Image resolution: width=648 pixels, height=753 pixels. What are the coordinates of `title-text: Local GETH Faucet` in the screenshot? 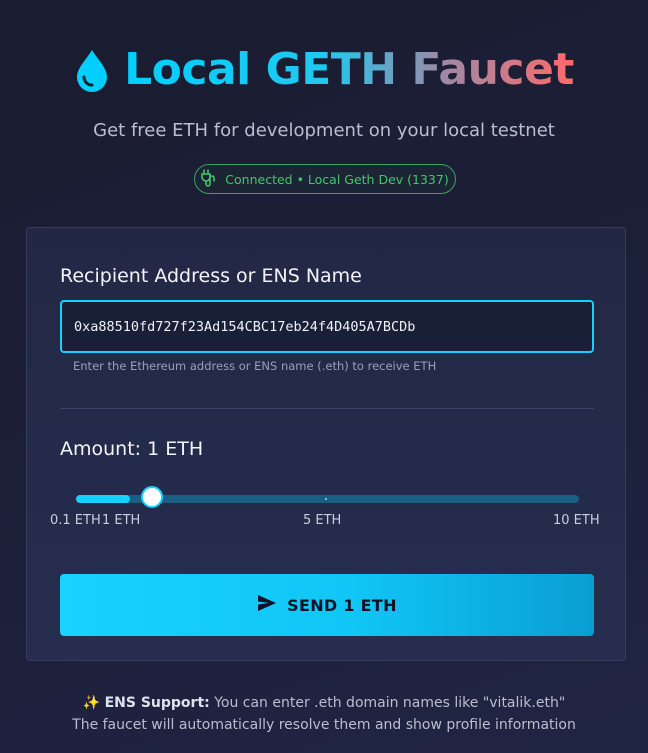 It's located at (349, 70).